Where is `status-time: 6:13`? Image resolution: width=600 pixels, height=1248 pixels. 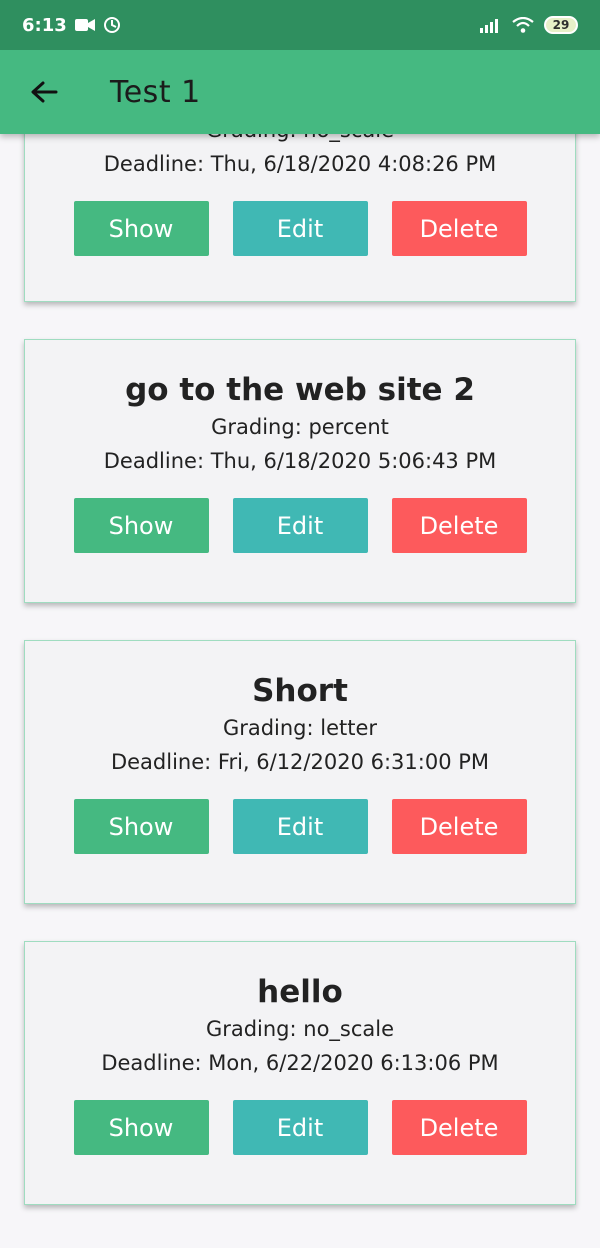 status-time: 6:13 is located at coordinates (44, 25).